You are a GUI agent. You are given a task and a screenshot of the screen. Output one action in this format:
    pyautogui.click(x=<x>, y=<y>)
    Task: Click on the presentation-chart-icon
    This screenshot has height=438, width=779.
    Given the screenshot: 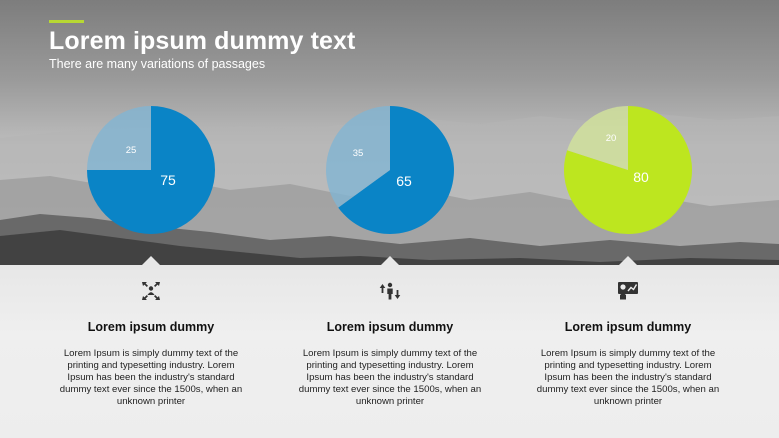 What is the action you would take?
    pyautogui.click(x=628, y=291)
    